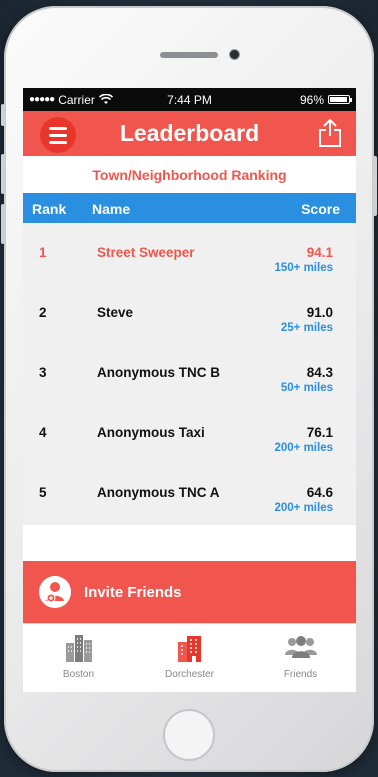  What do you see at coordinates (158, 492) in the screenshot?
I see `row-name: Anonymous TNC A` at bounding box center [158, 492].